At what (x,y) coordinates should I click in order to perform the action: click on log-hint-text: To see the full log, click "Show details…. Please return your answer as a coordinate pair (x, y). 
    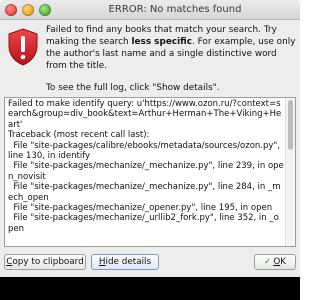
    Looking at the image, I should click on (133, 88).